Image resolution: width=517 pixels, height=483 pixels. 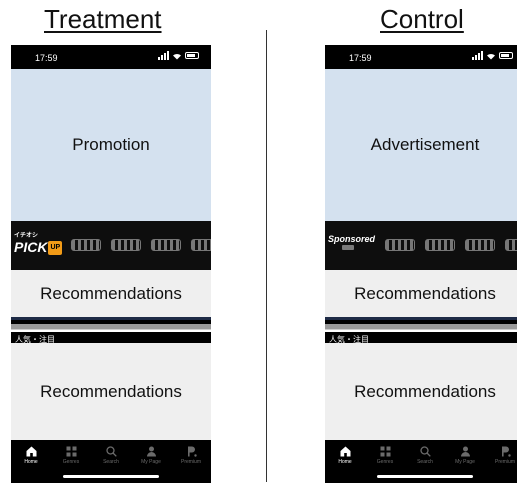 I want to click on advertisement-banner: Advertisement, so click(x=421, y=145).